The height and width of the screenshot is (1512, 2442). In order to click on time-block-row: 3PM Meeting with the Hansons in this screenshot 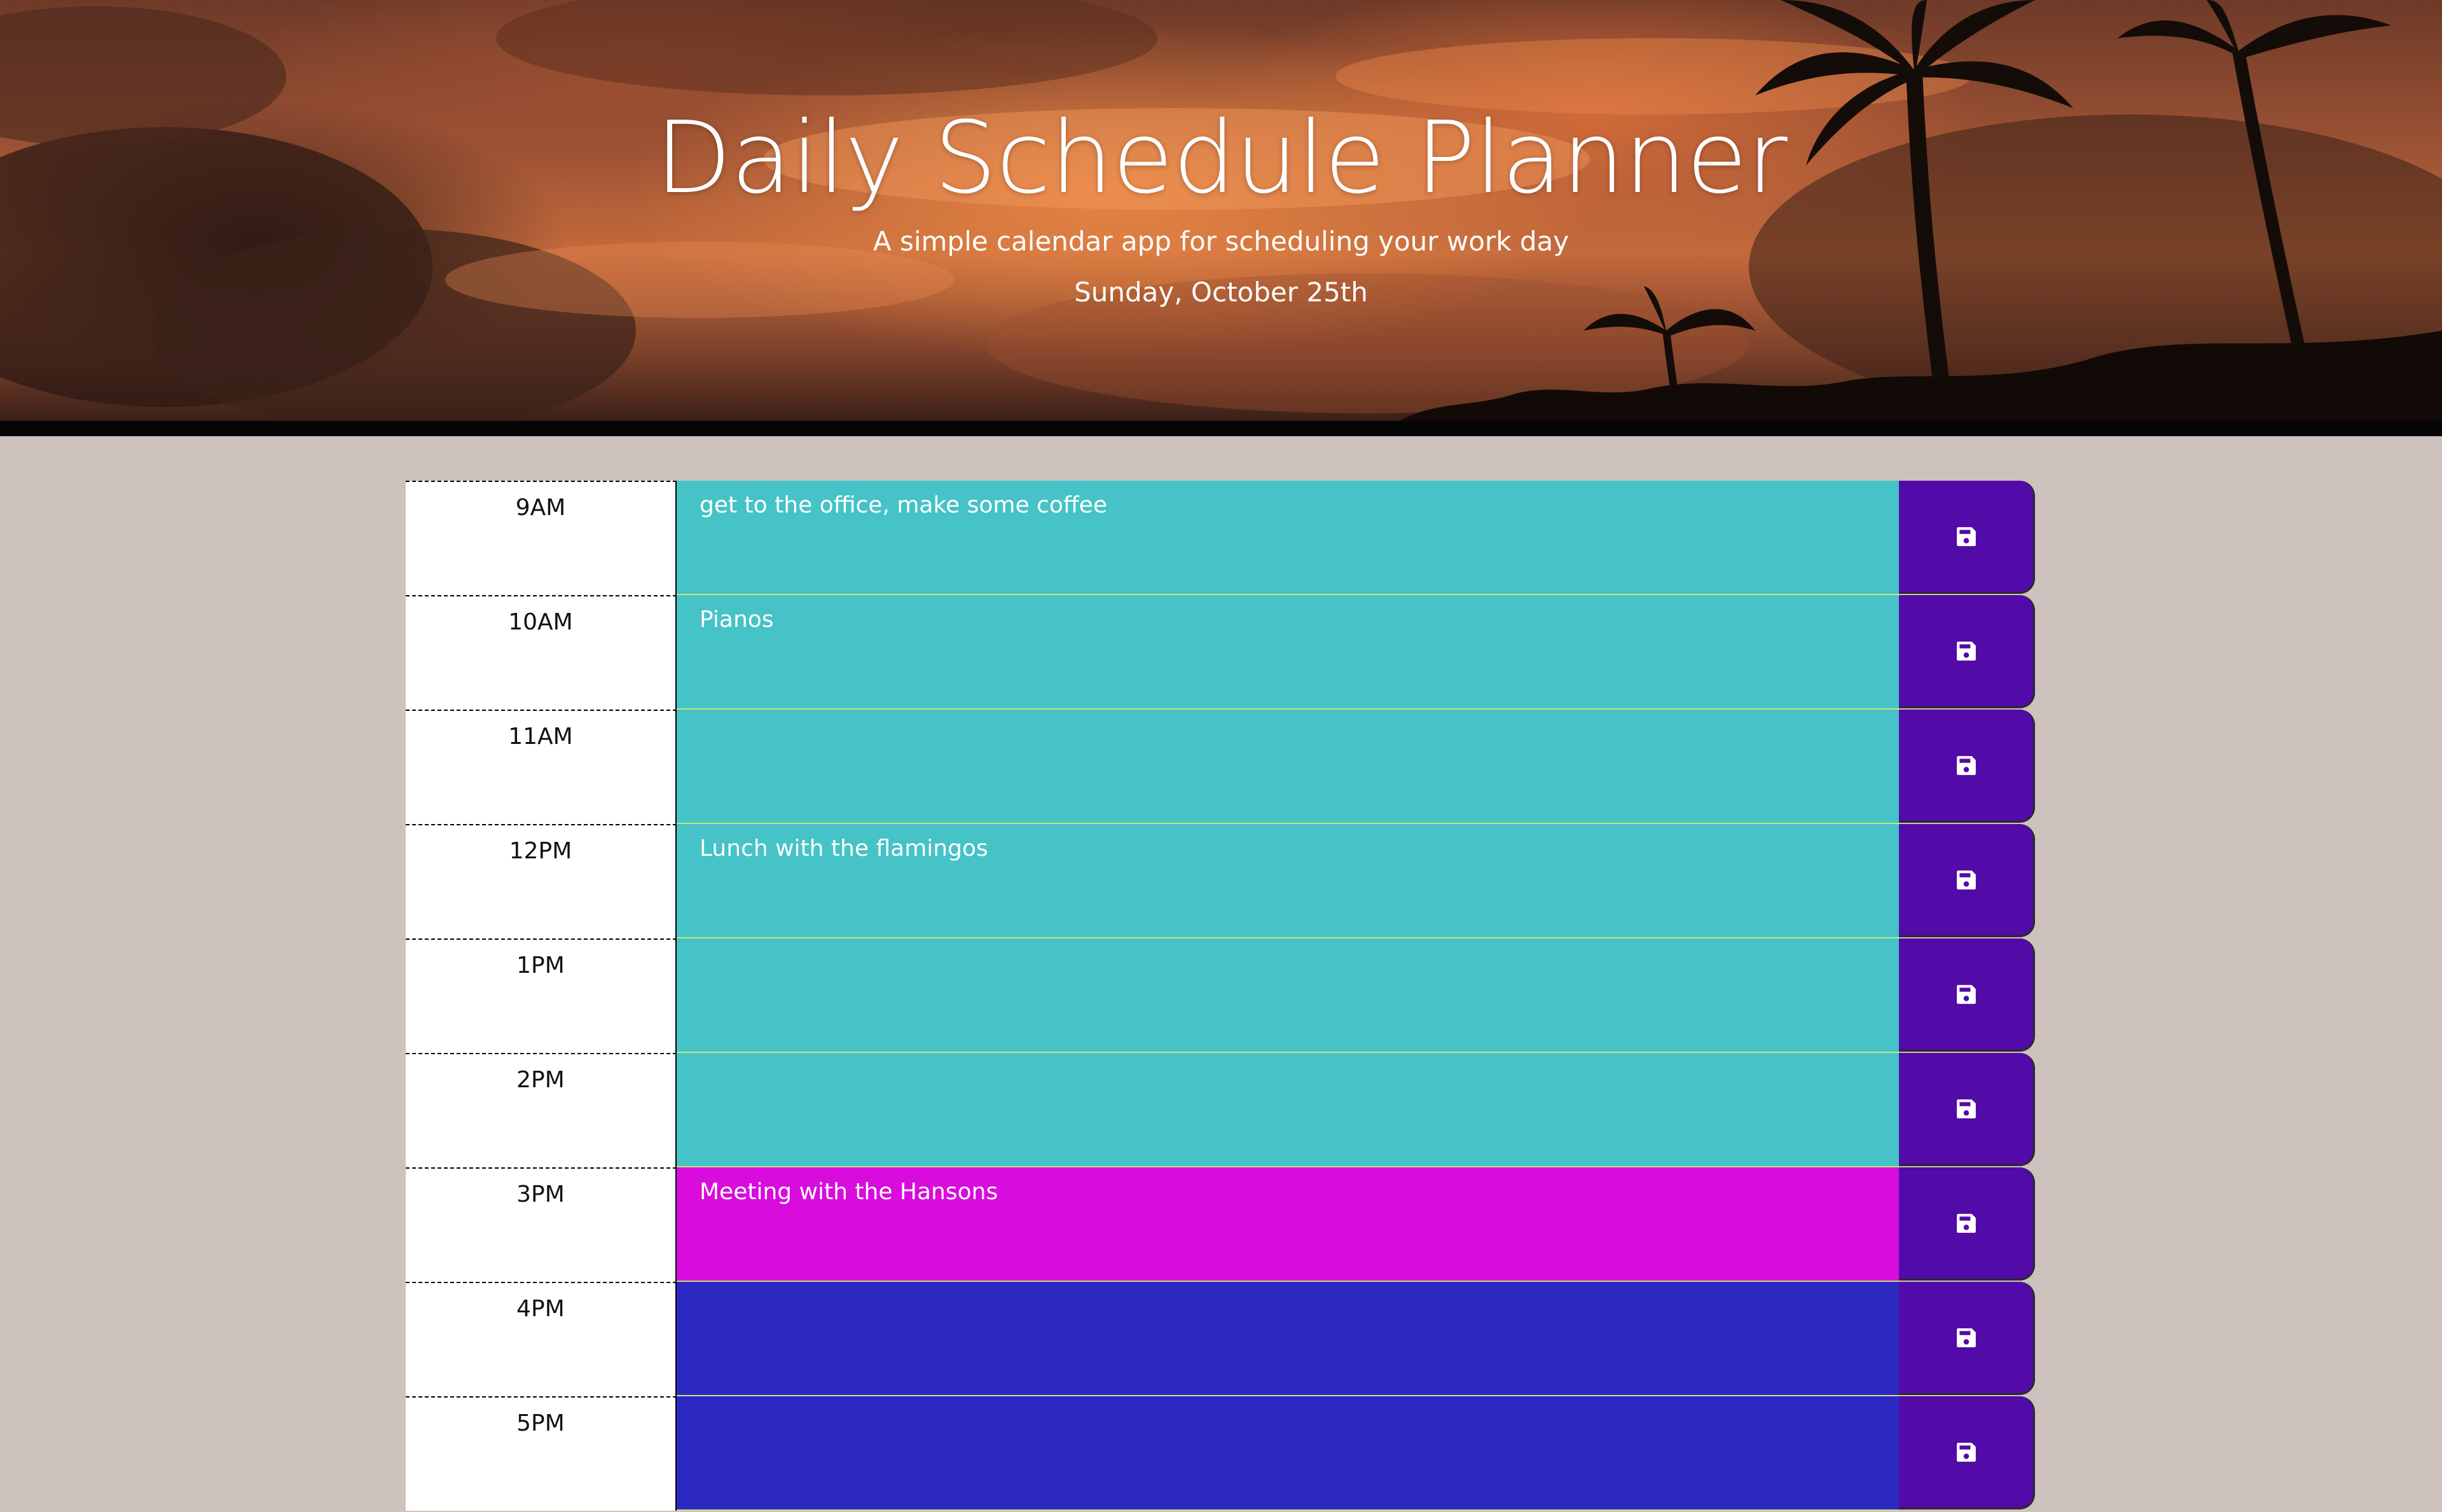, I will do `click(1221, 1224)`.